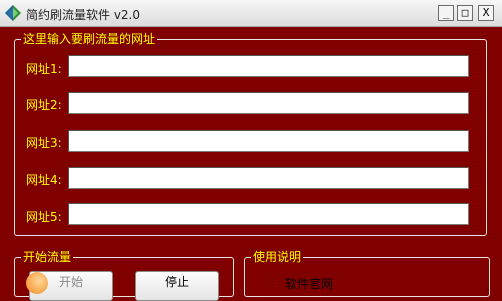  I want to click on help-text: 软件官网, so click(309, 284).